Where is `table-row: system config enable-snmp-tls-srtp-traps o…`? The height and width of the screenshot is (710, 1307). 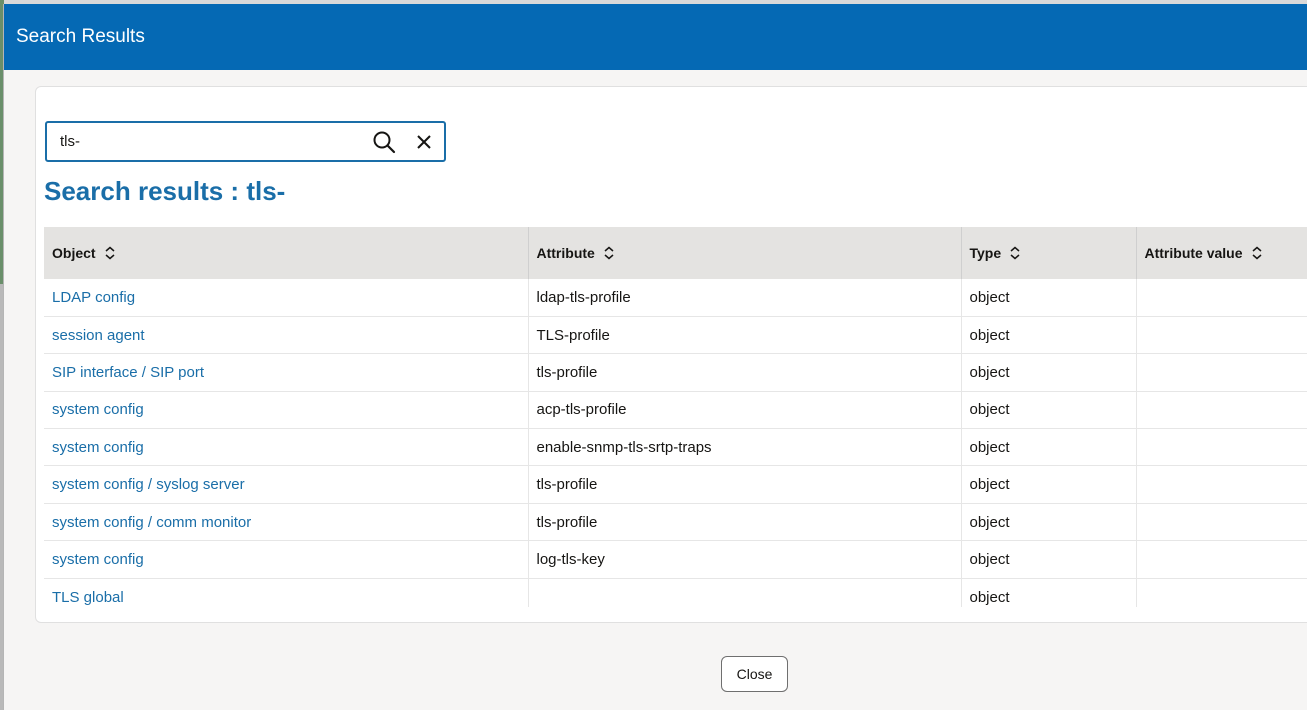 table-row: system config enable-snmp-tls-srtp-traps o… is located at coordinates (675, 447).